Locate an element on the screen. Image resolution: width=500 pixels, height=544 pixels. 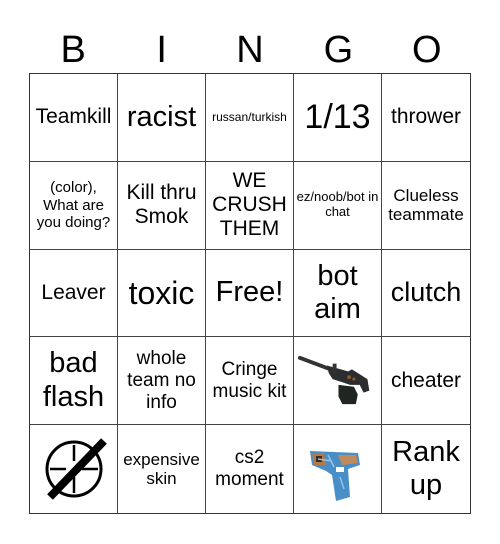
bingo-cell: 1/13 is located at coordinates (338, 118).